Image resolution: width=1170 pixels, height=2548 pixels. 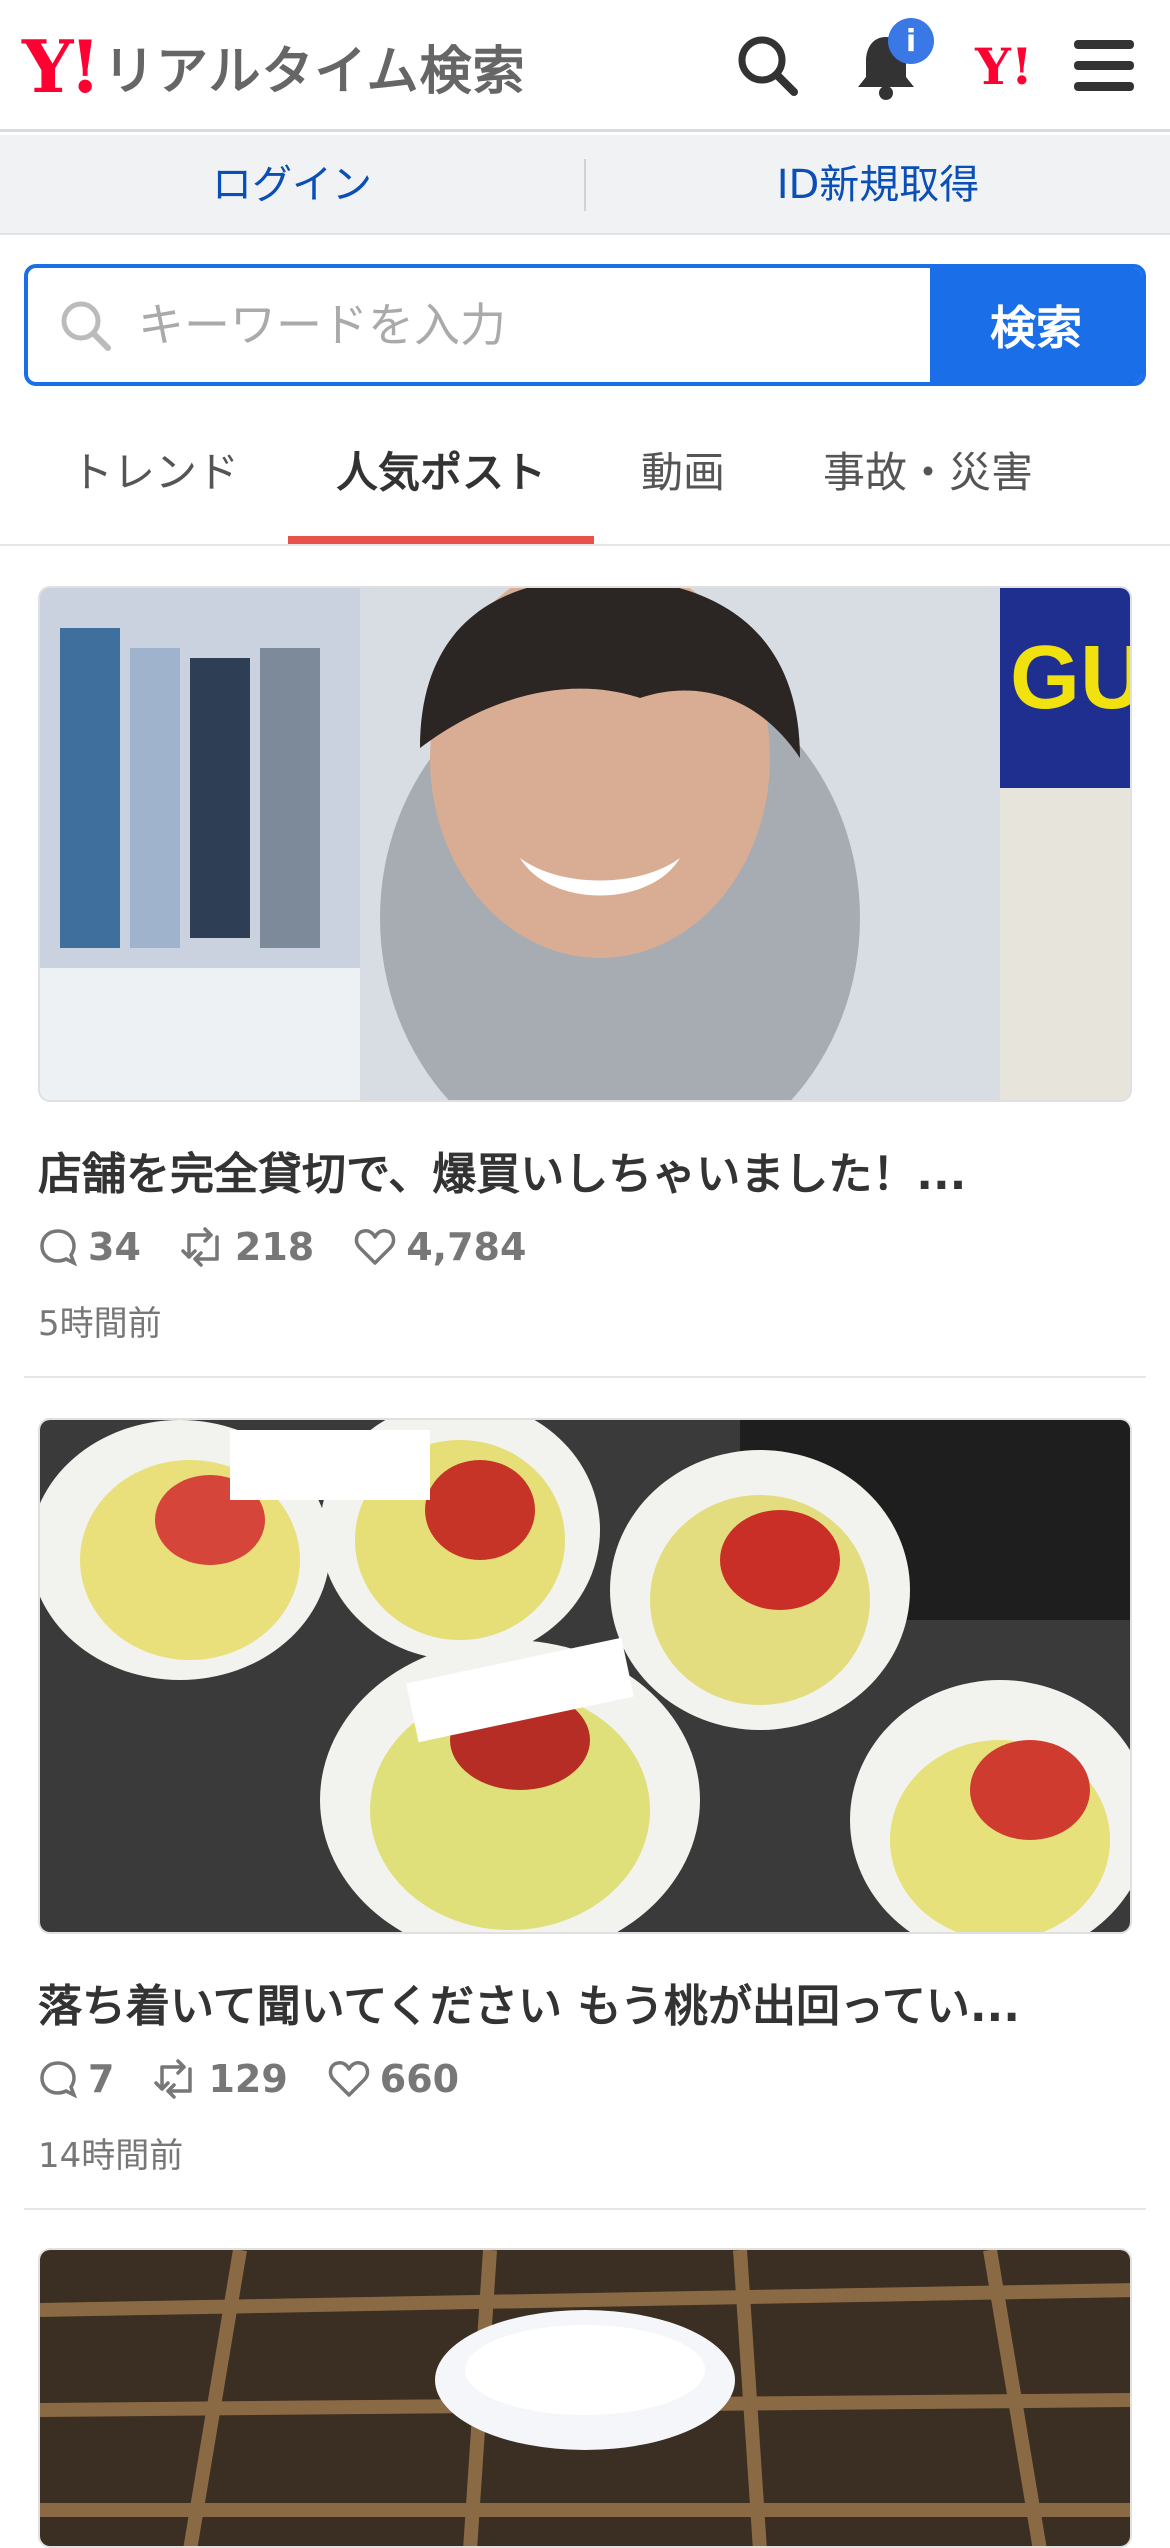 I want to click on tab-trend: トレンド, so click(x=155, y=476).